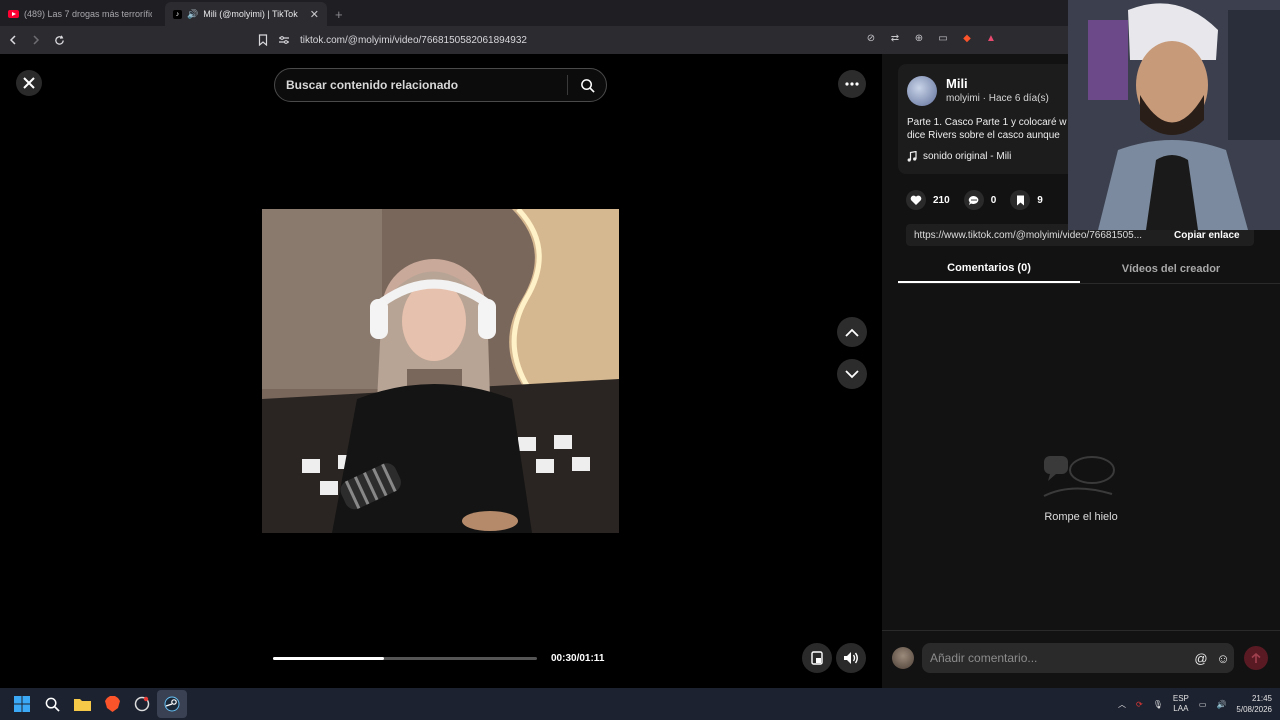  I want to click on tab-title: Mili (@molyimi) | TikTok, so click(250, 14).